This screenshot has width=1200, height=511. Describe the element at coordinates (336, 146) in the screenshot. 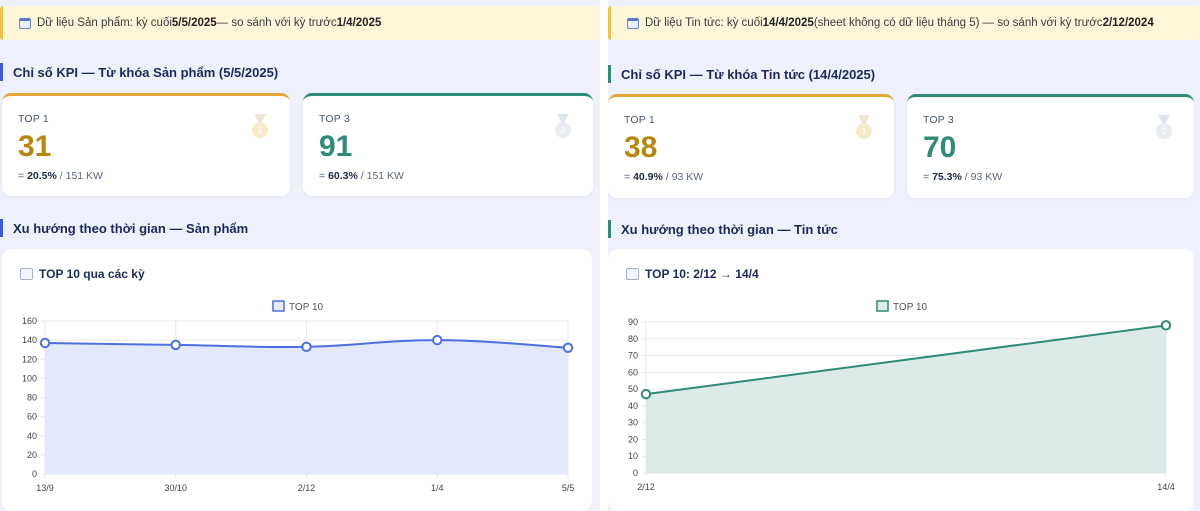

I see `kpi-value: 91` at that location.